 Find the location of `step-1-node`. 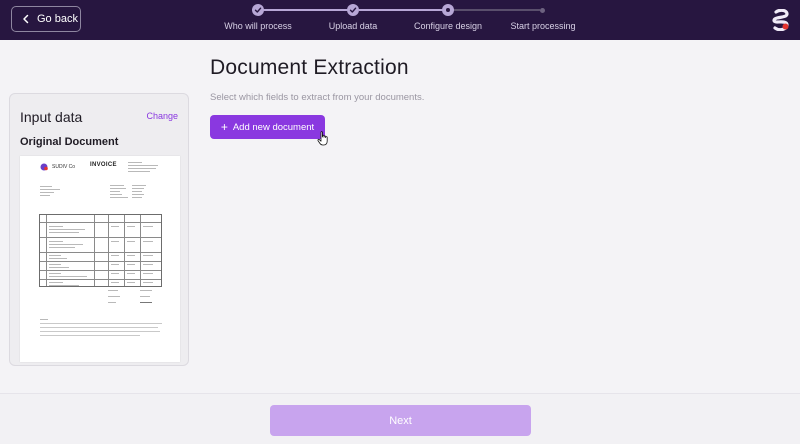

step-1-node is located at coordinates (258, 10).